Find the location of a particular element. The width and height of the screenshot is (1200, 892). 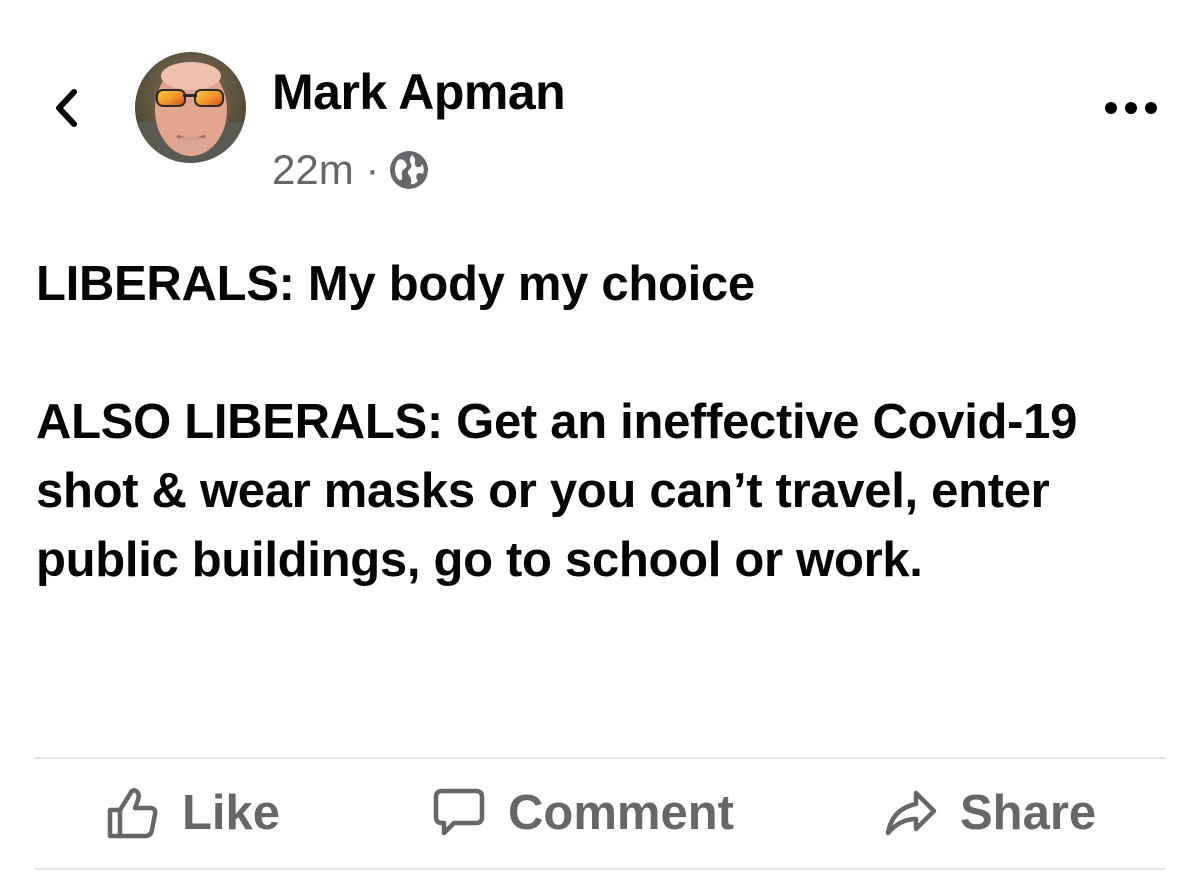

action-bar: Like Comment Share is located at coordinates (600, 813).